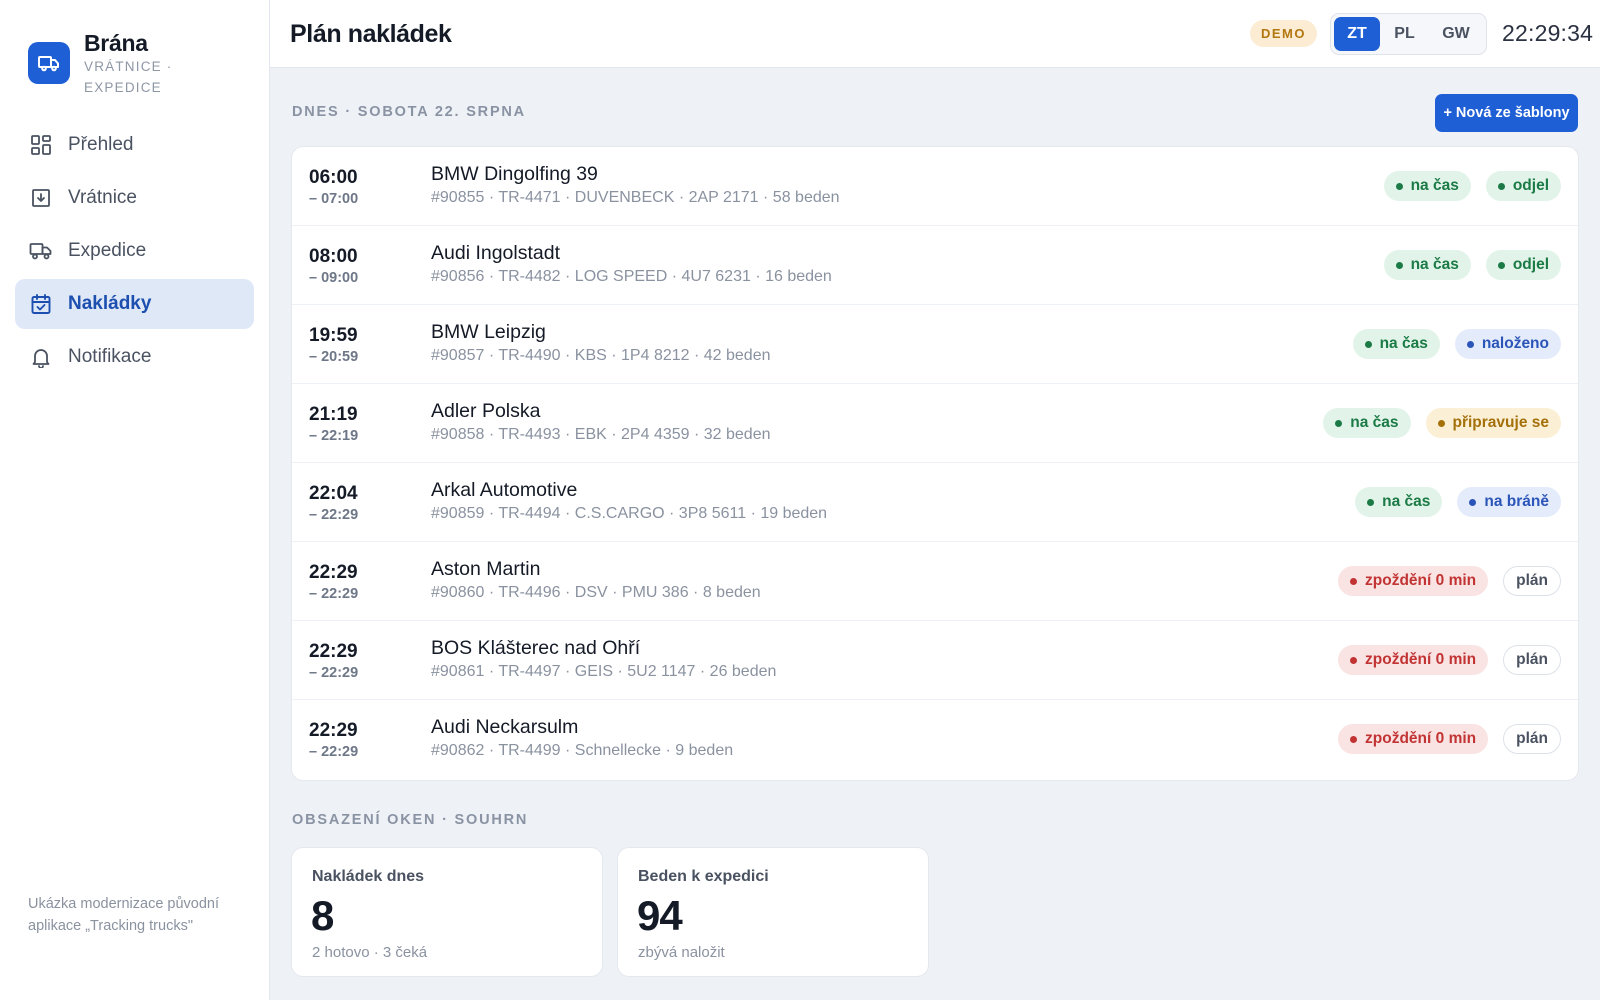 The image size is (1600, 1000). What do you see at coordinates (1456, 34) in the screenshot?
I see `site-button-gw: GW` at bounding box center [1456, 34].